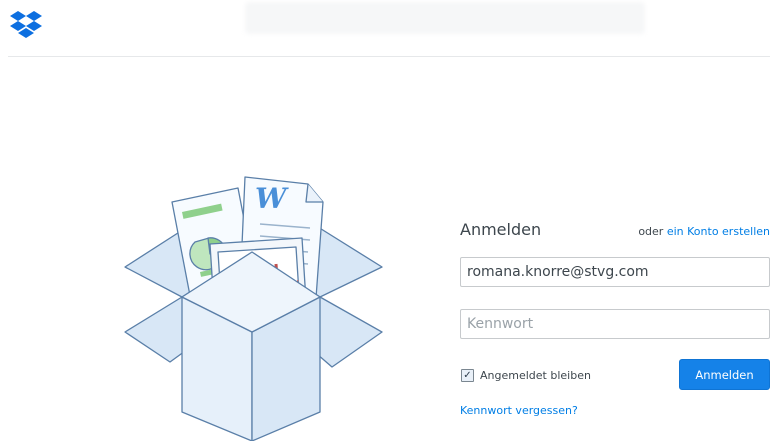  What do you see at coordinates (651, 231) in the screenshot?
I see `create-account-prefix: oder` at bounding box center [651, 231].